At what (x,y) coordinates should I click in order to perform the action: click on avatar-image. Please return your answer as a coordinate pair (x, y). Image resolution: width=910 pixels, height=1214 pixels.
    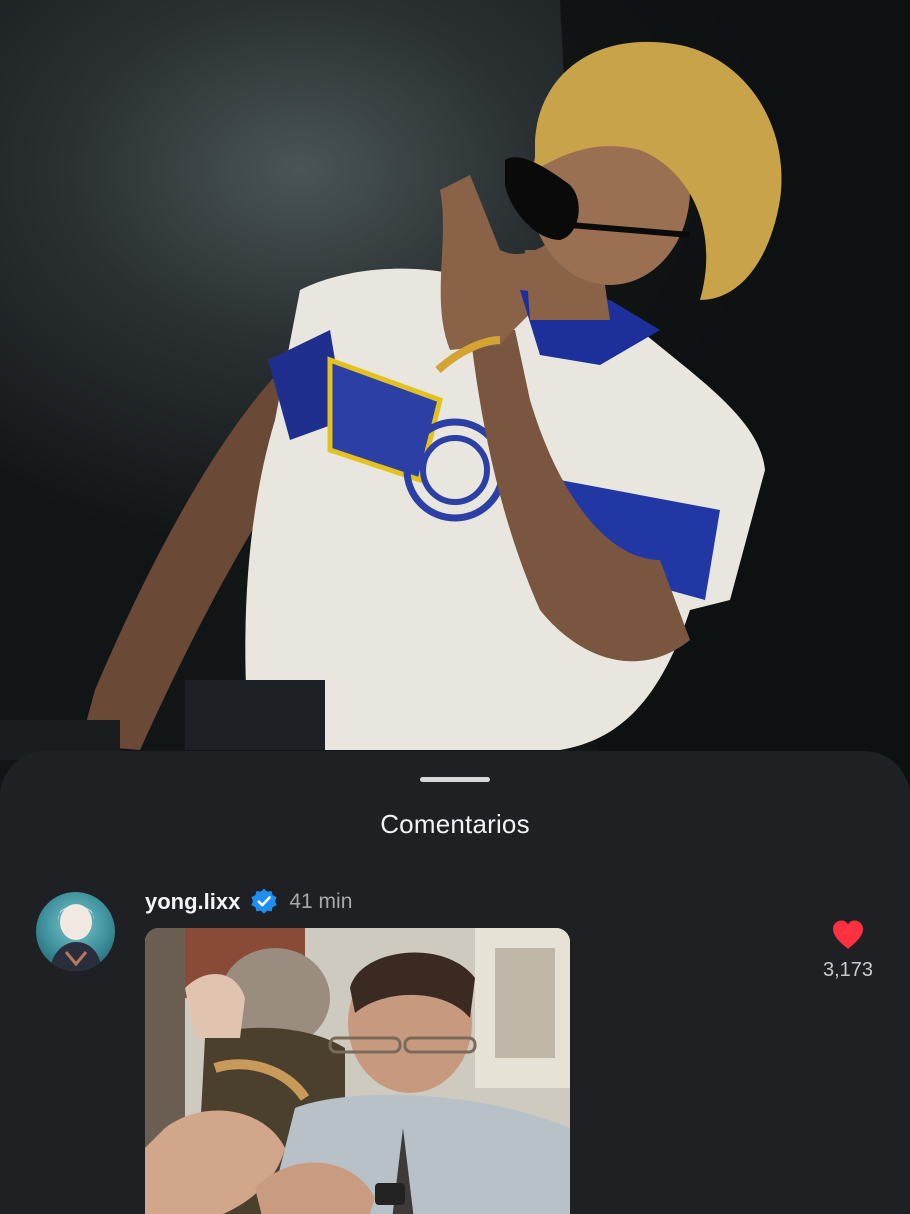
    Looking at the image, I should click on (76, 937).